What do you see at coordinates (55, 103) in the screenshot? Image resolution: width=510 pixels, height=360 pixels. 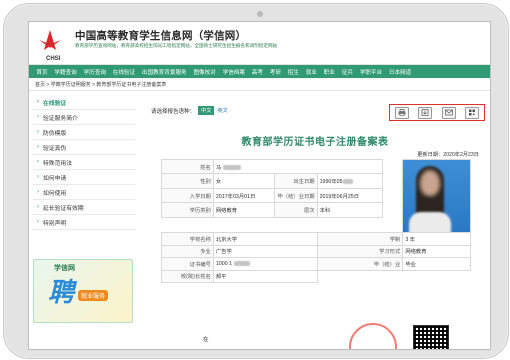 I see `sidebar-item-label: 在线验证` at bounding box center [55, 103].